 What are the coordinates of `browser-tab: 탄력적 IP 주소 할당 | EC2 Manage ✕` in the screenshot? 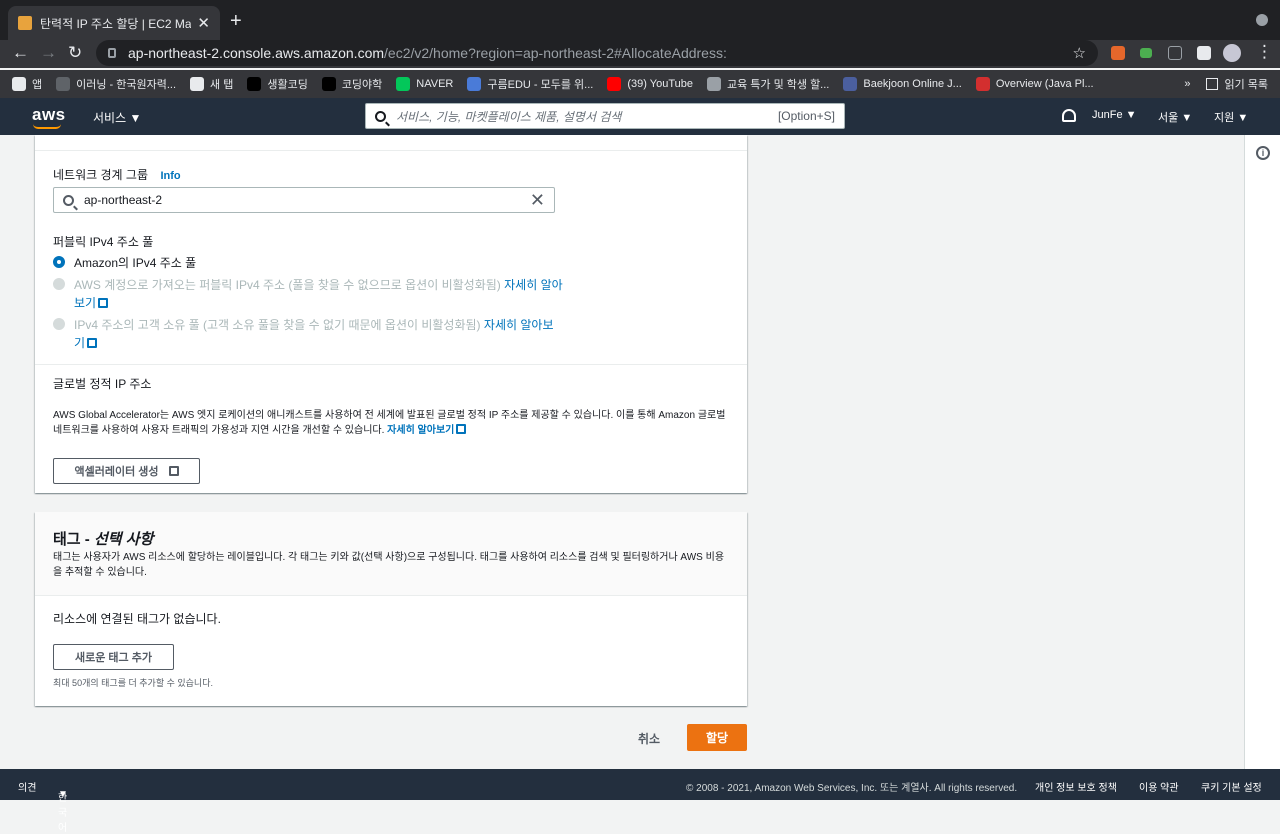 It's located at (114, 23).